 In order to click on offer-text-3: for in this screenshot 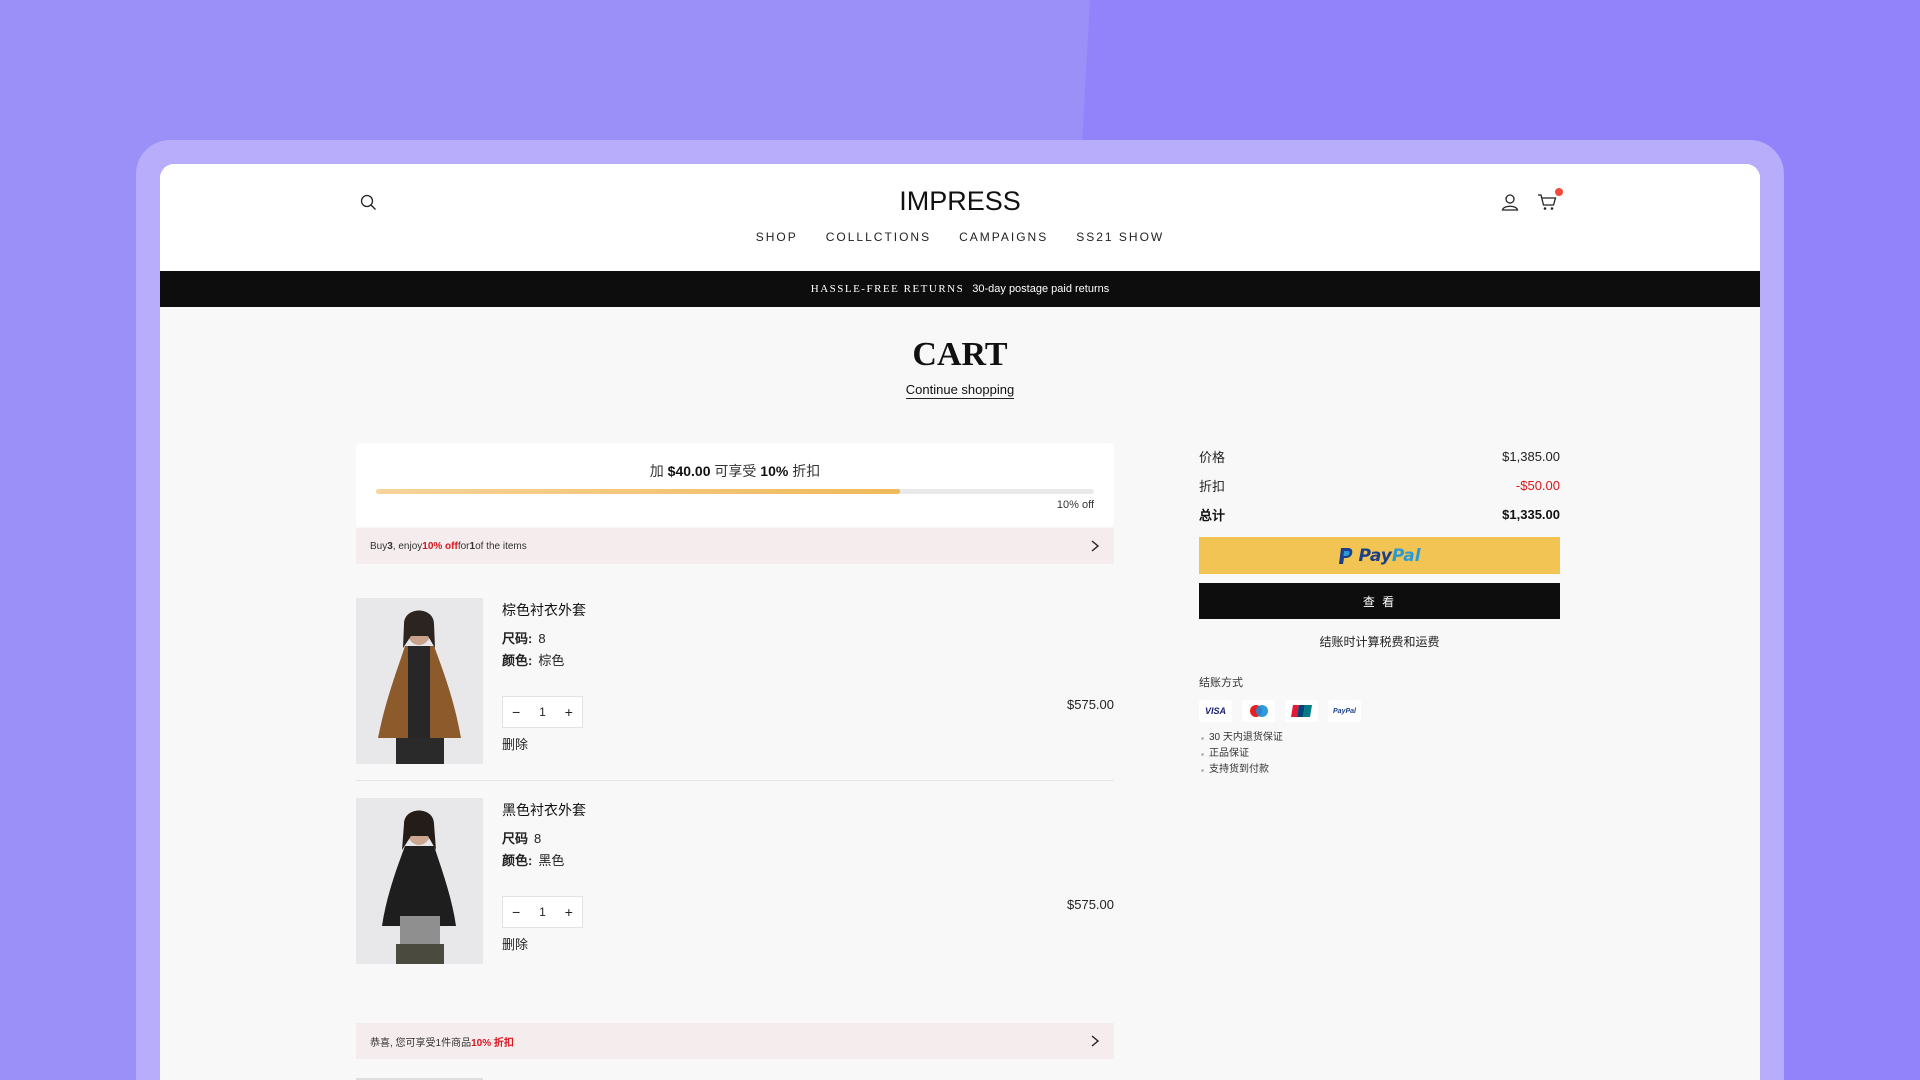, I will do `click(463, 546)`.